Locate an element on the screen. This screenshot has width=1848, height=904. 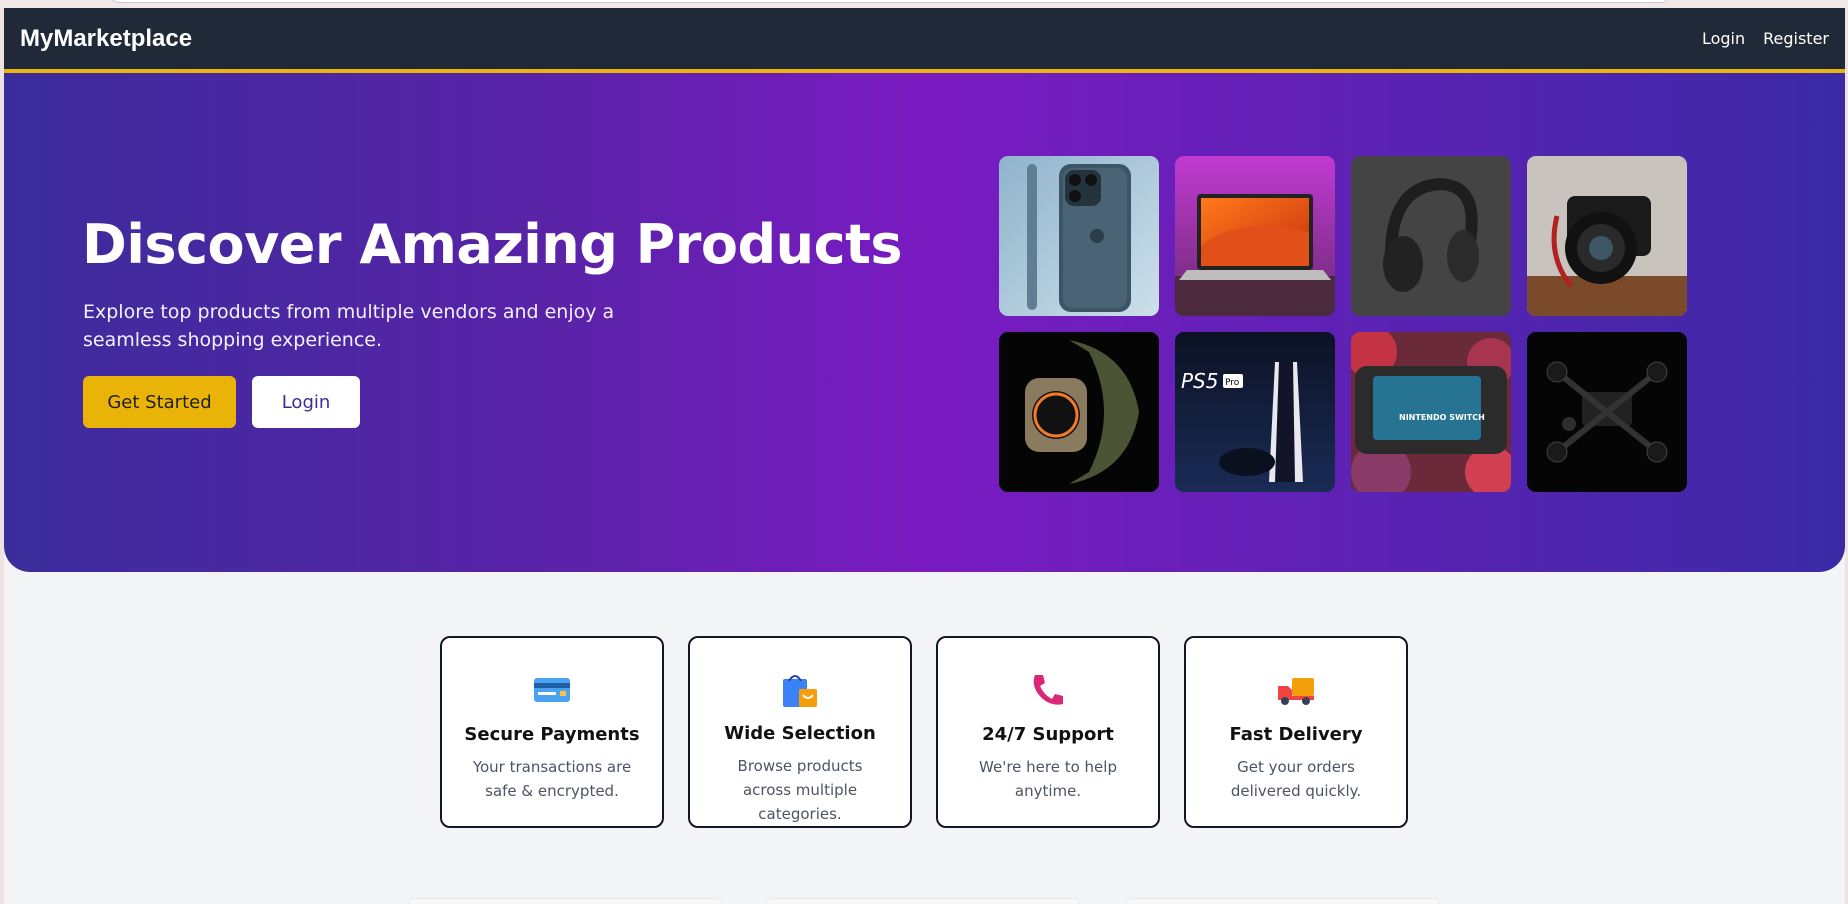
watch-image is located at coordinates (1079, 412).